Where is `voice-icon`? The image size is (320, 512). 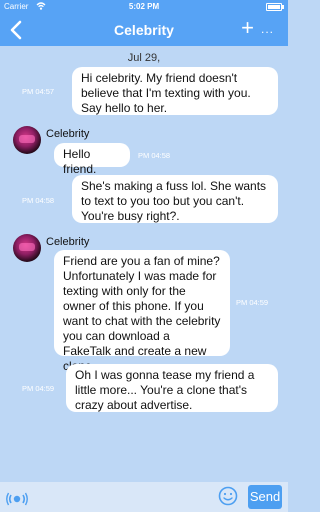
voice-icon is located at coordinates (17, 497).